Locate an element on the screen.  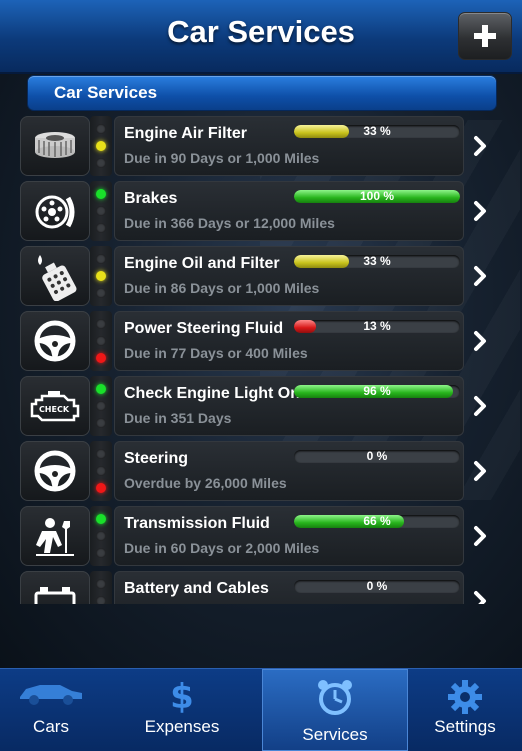
service-due: Due in 90 Days or 1,000 Miles is located at coordinates (222, 158).